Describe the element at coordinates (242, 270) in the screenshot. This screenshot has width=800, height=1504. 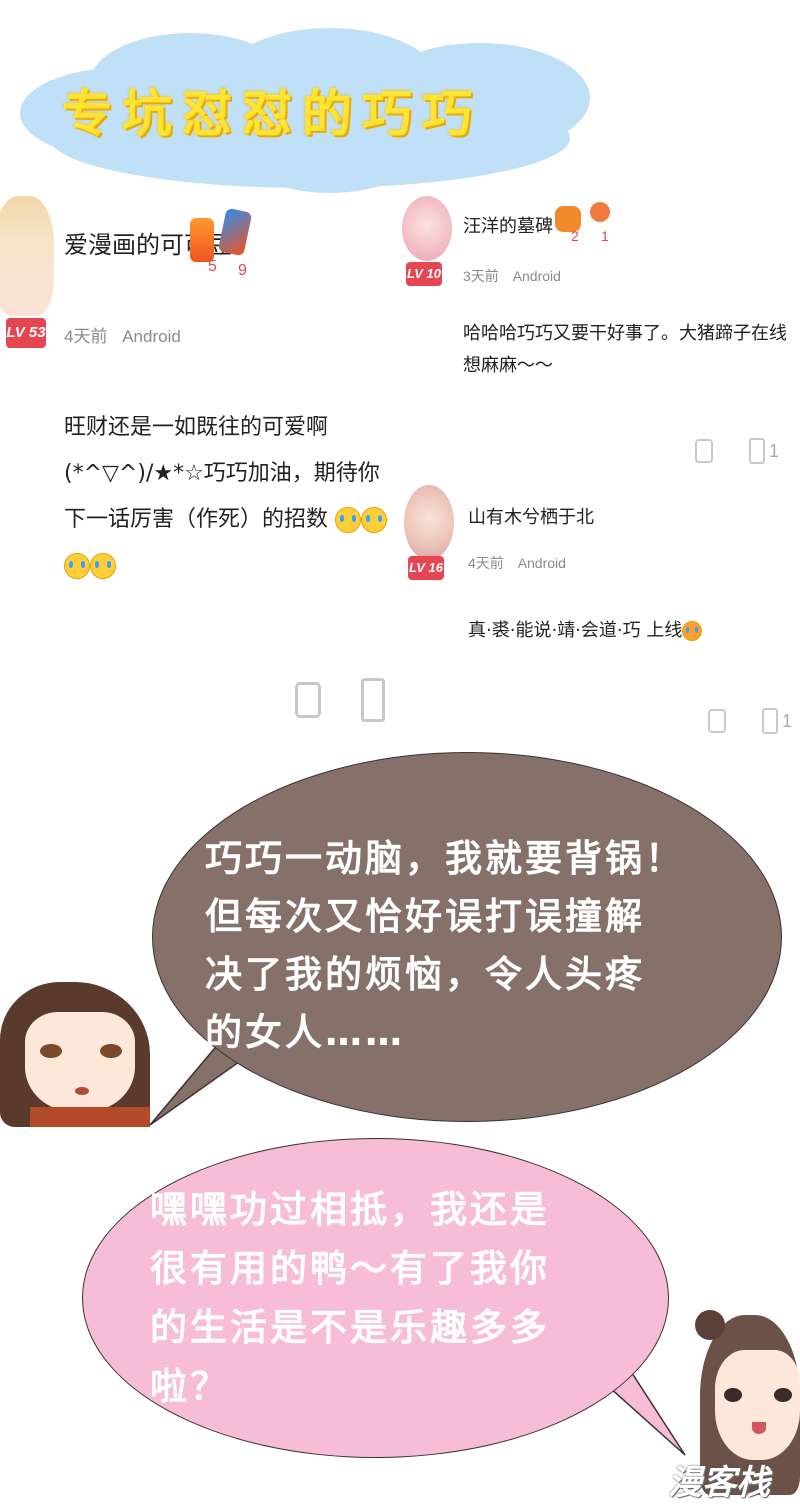
I see `badge-count: 9` at that location.